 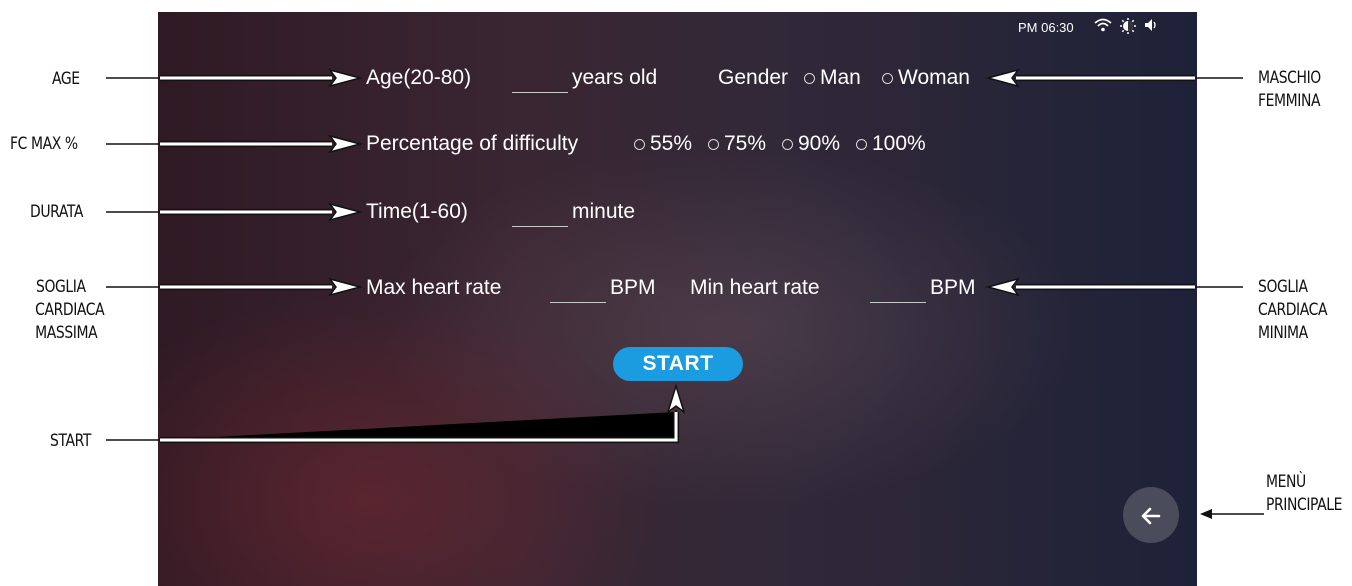 What do you see at coordinates (66, 79) in the screenshot?
I see `annotation-age: AGE` at bounding box center [66, 79].